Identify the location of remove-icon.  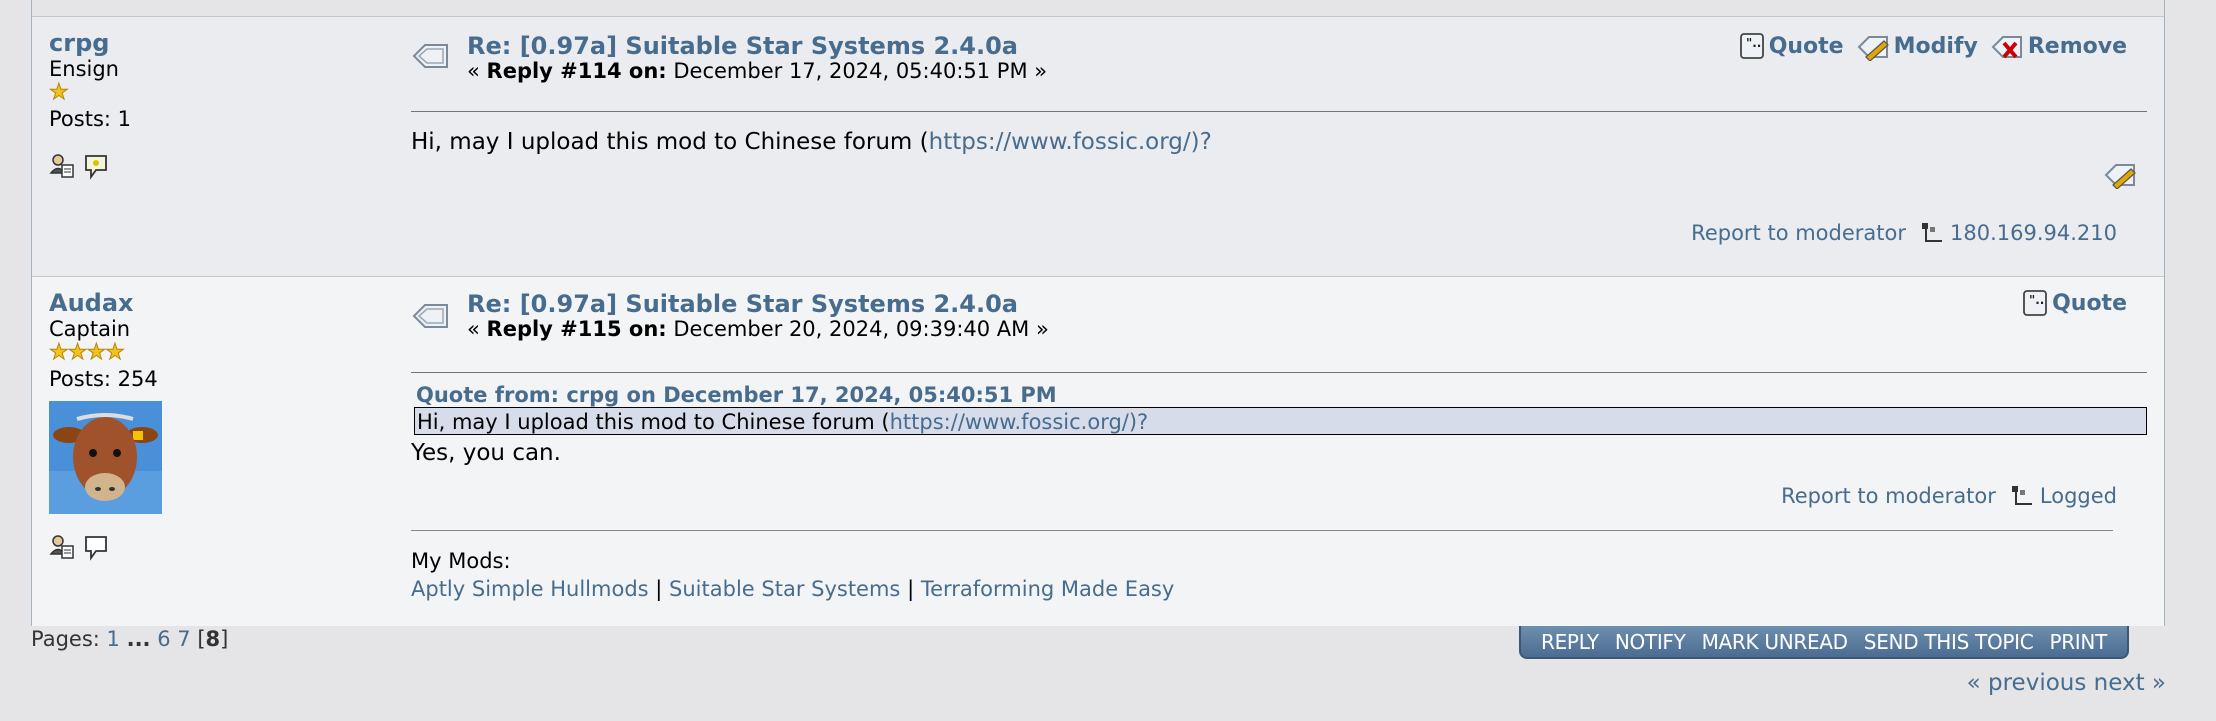
(2006, 47).